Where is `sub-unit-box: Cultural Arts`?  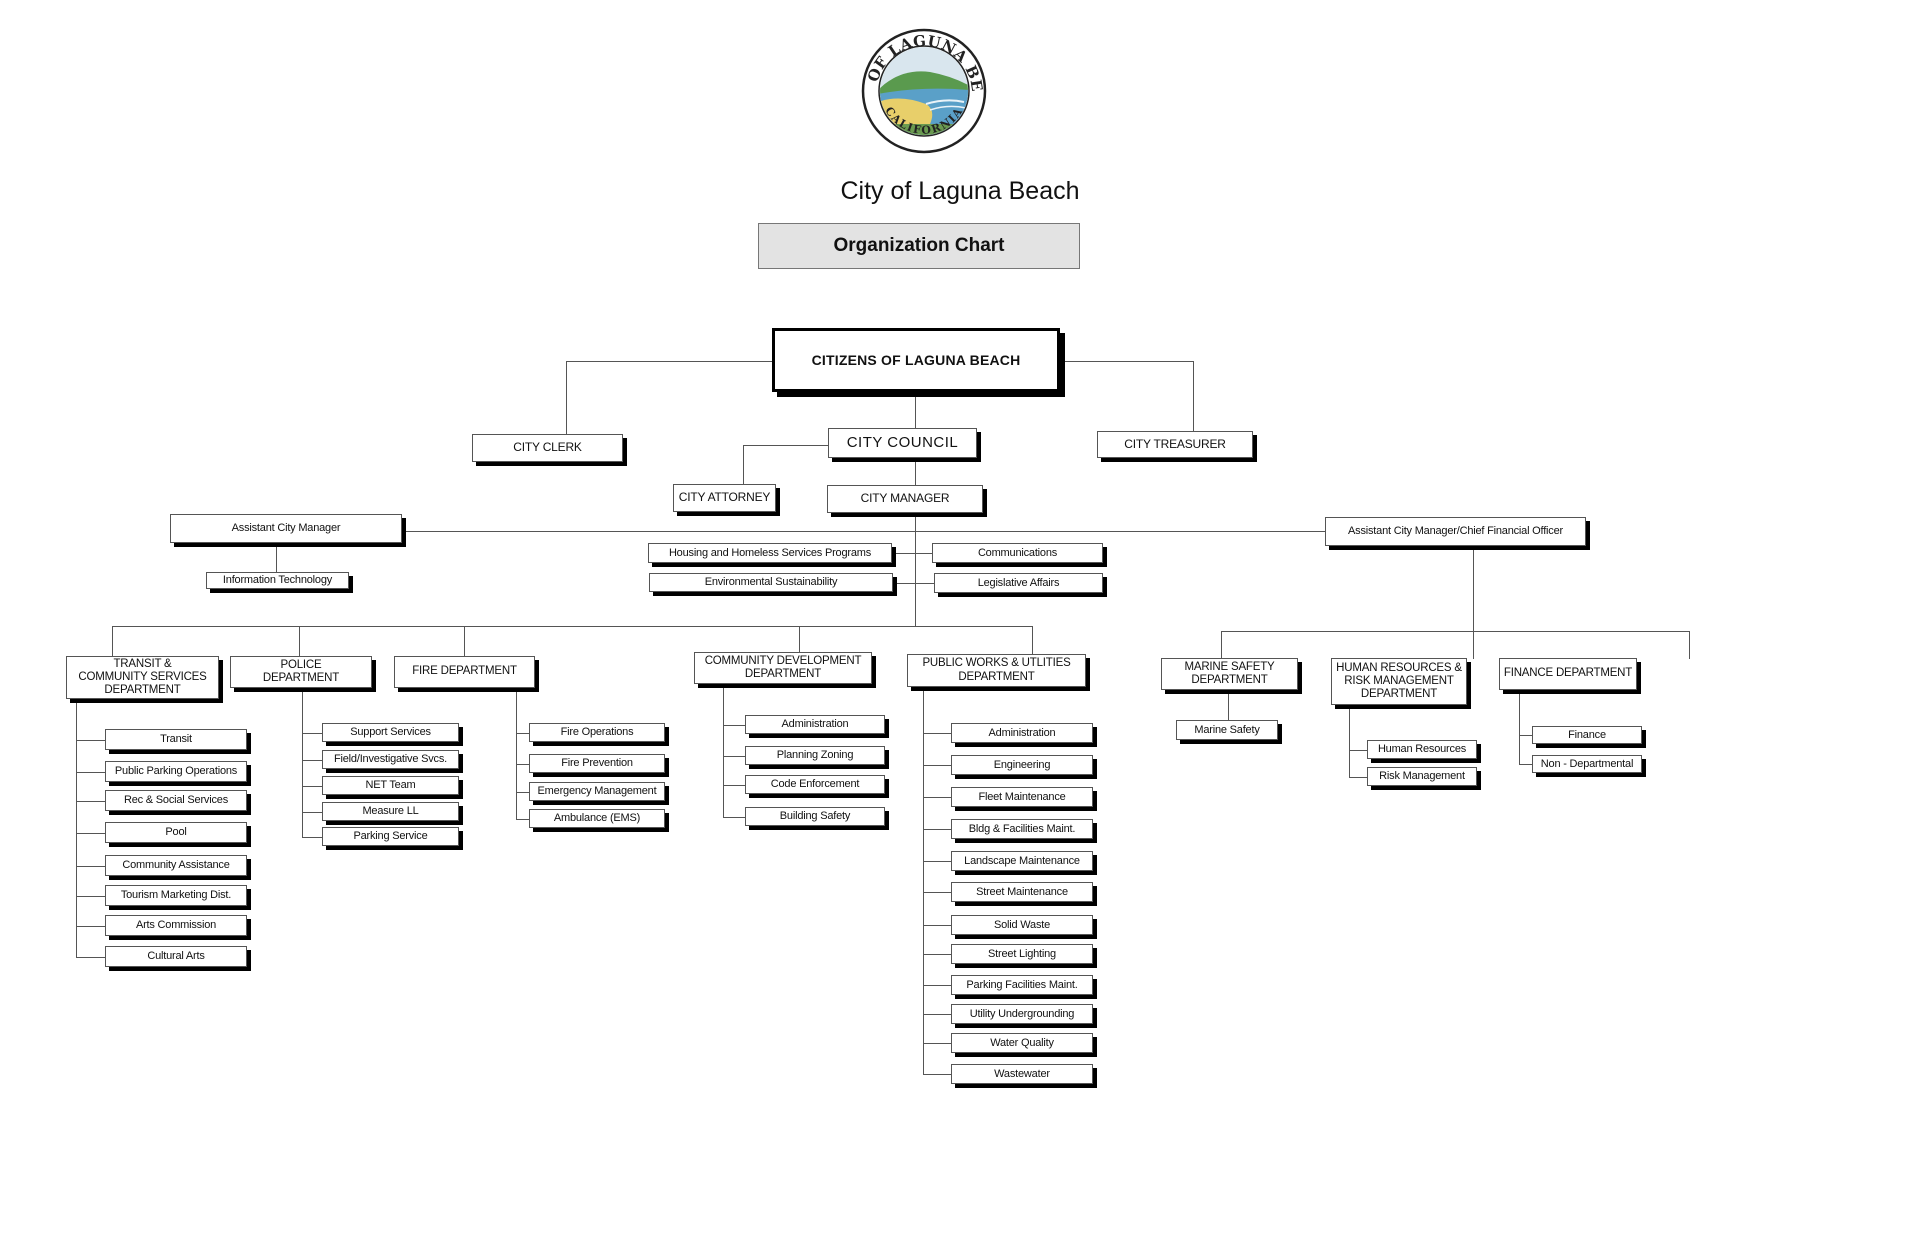 sub-unit-box: Cultural Arts is located at coordinates (176, 956).